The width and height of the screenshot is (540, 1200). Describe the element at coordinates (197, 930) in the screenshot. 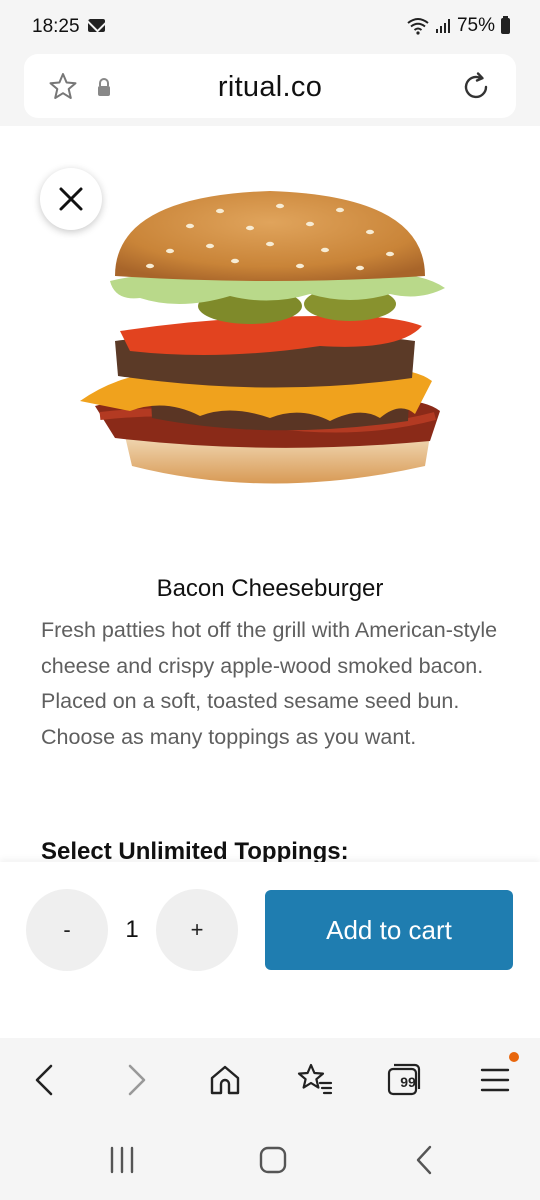

I see `quantity-increase-button: +` at that location.